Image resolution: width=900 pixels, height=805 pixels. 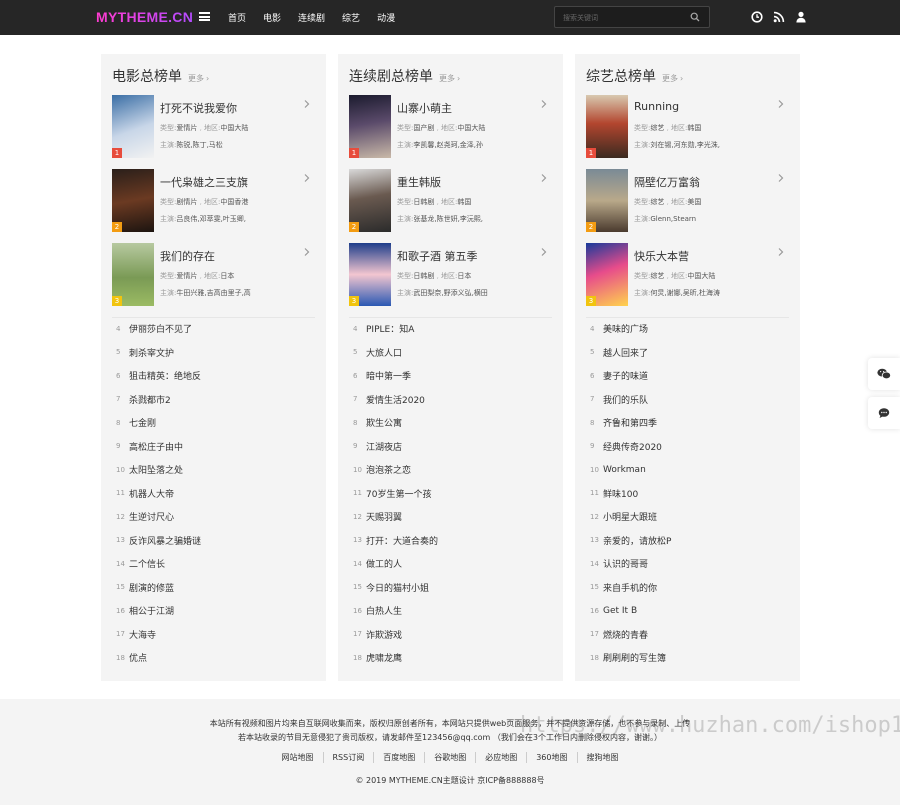 What do you see at coordinates (450, 564) in the screenshot?
I see `list-item: 14 做工的人` at bounding box center [450, 564].